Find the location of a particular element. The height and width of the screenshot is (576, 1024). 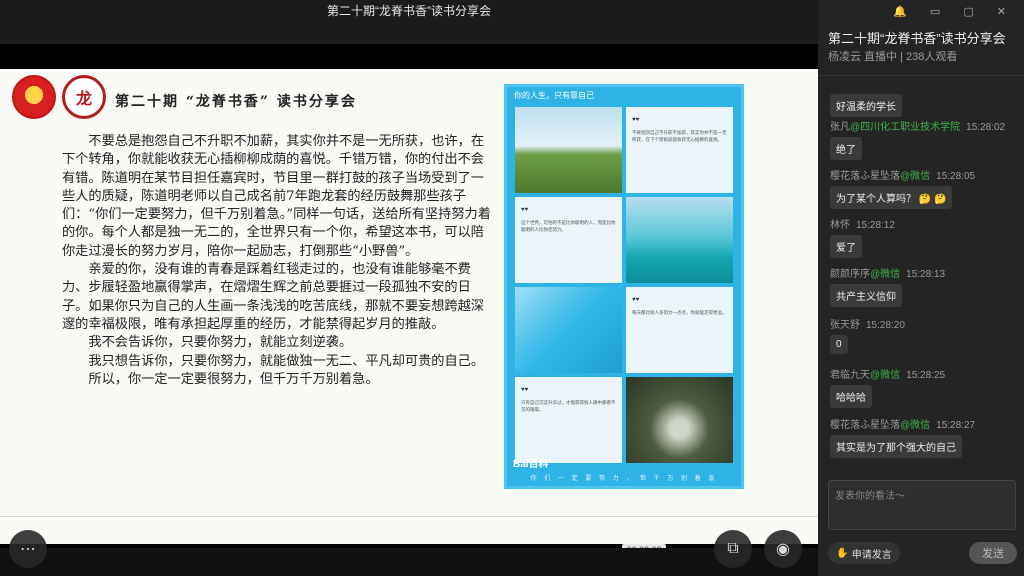

message-bubble: 共产主义信仰 is located at coordinates (866, 295).